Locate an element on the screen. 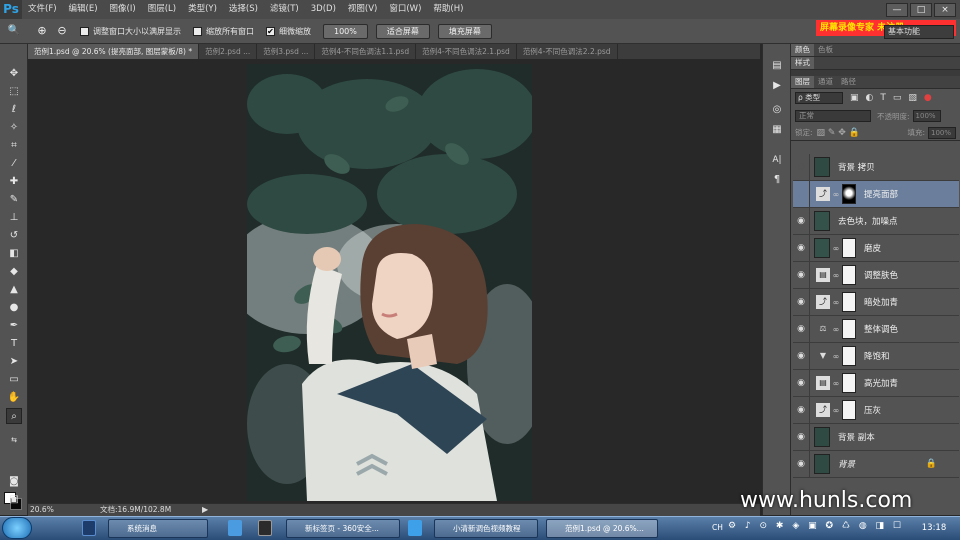 This screenshot has height=540, width=960. tool-presets-icon: ◎ is located at coordinates (777, 110).